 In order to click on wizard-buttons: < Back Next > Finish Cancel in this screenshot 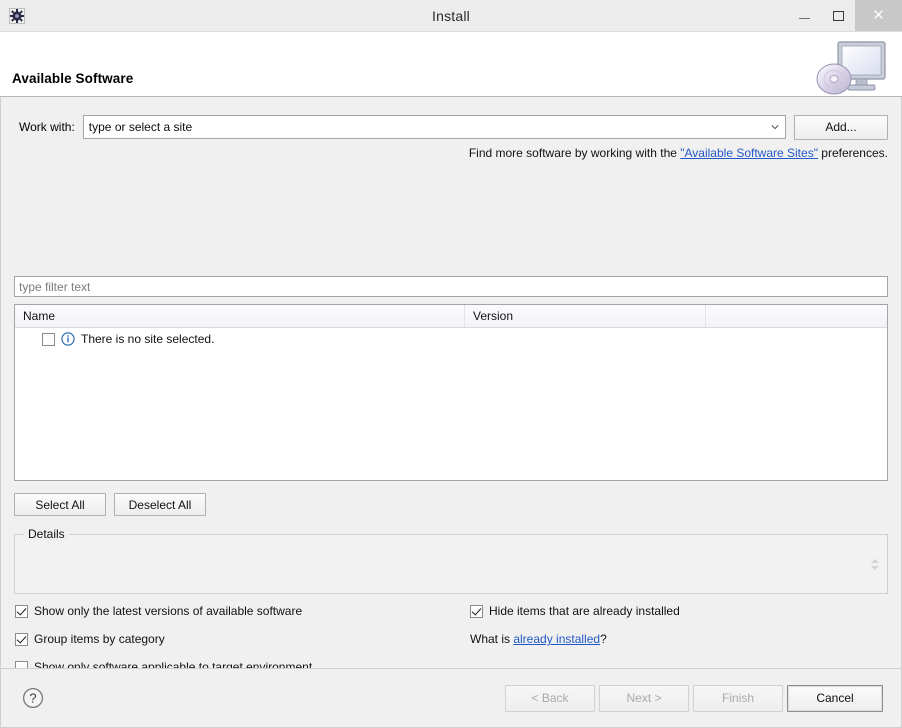, I will do `click(694, 698)`.